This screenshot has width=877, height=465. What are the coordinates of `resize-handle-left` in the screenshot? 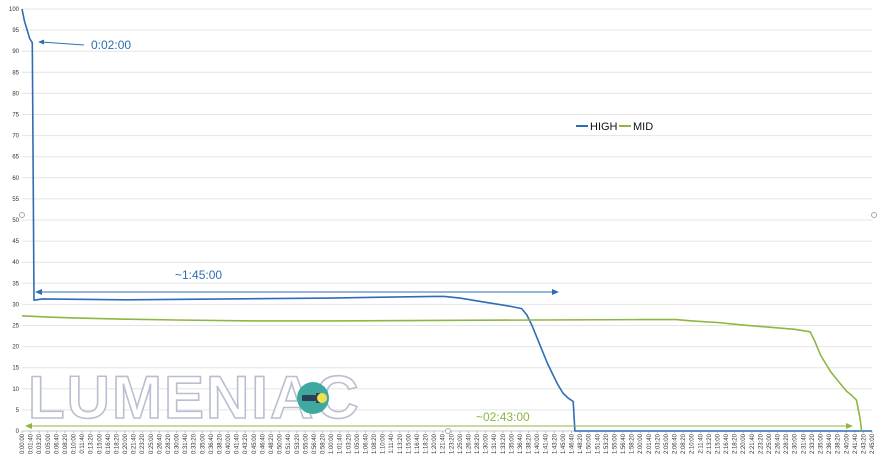 It's located at (22, 215).